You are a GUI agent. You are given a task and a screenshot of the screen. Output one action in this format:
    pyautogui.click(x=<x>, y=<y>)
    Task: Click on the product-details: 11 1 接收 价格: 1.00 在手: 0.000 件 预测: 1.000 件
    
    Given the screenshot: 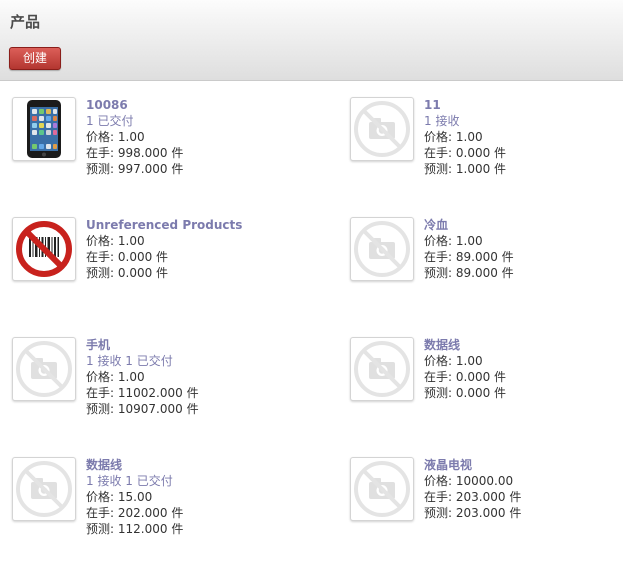 What is the action you would take?
    pyautogui.click(x=465, y=137)
    